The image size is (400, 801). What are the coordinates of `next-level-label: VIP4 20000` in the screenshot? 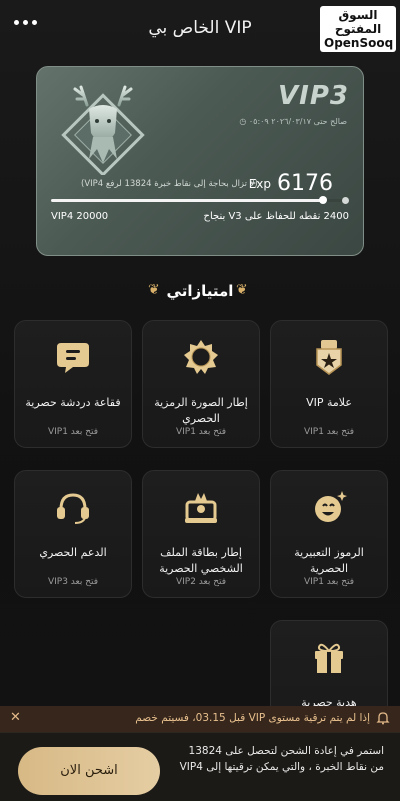 It's located at (80, 216).